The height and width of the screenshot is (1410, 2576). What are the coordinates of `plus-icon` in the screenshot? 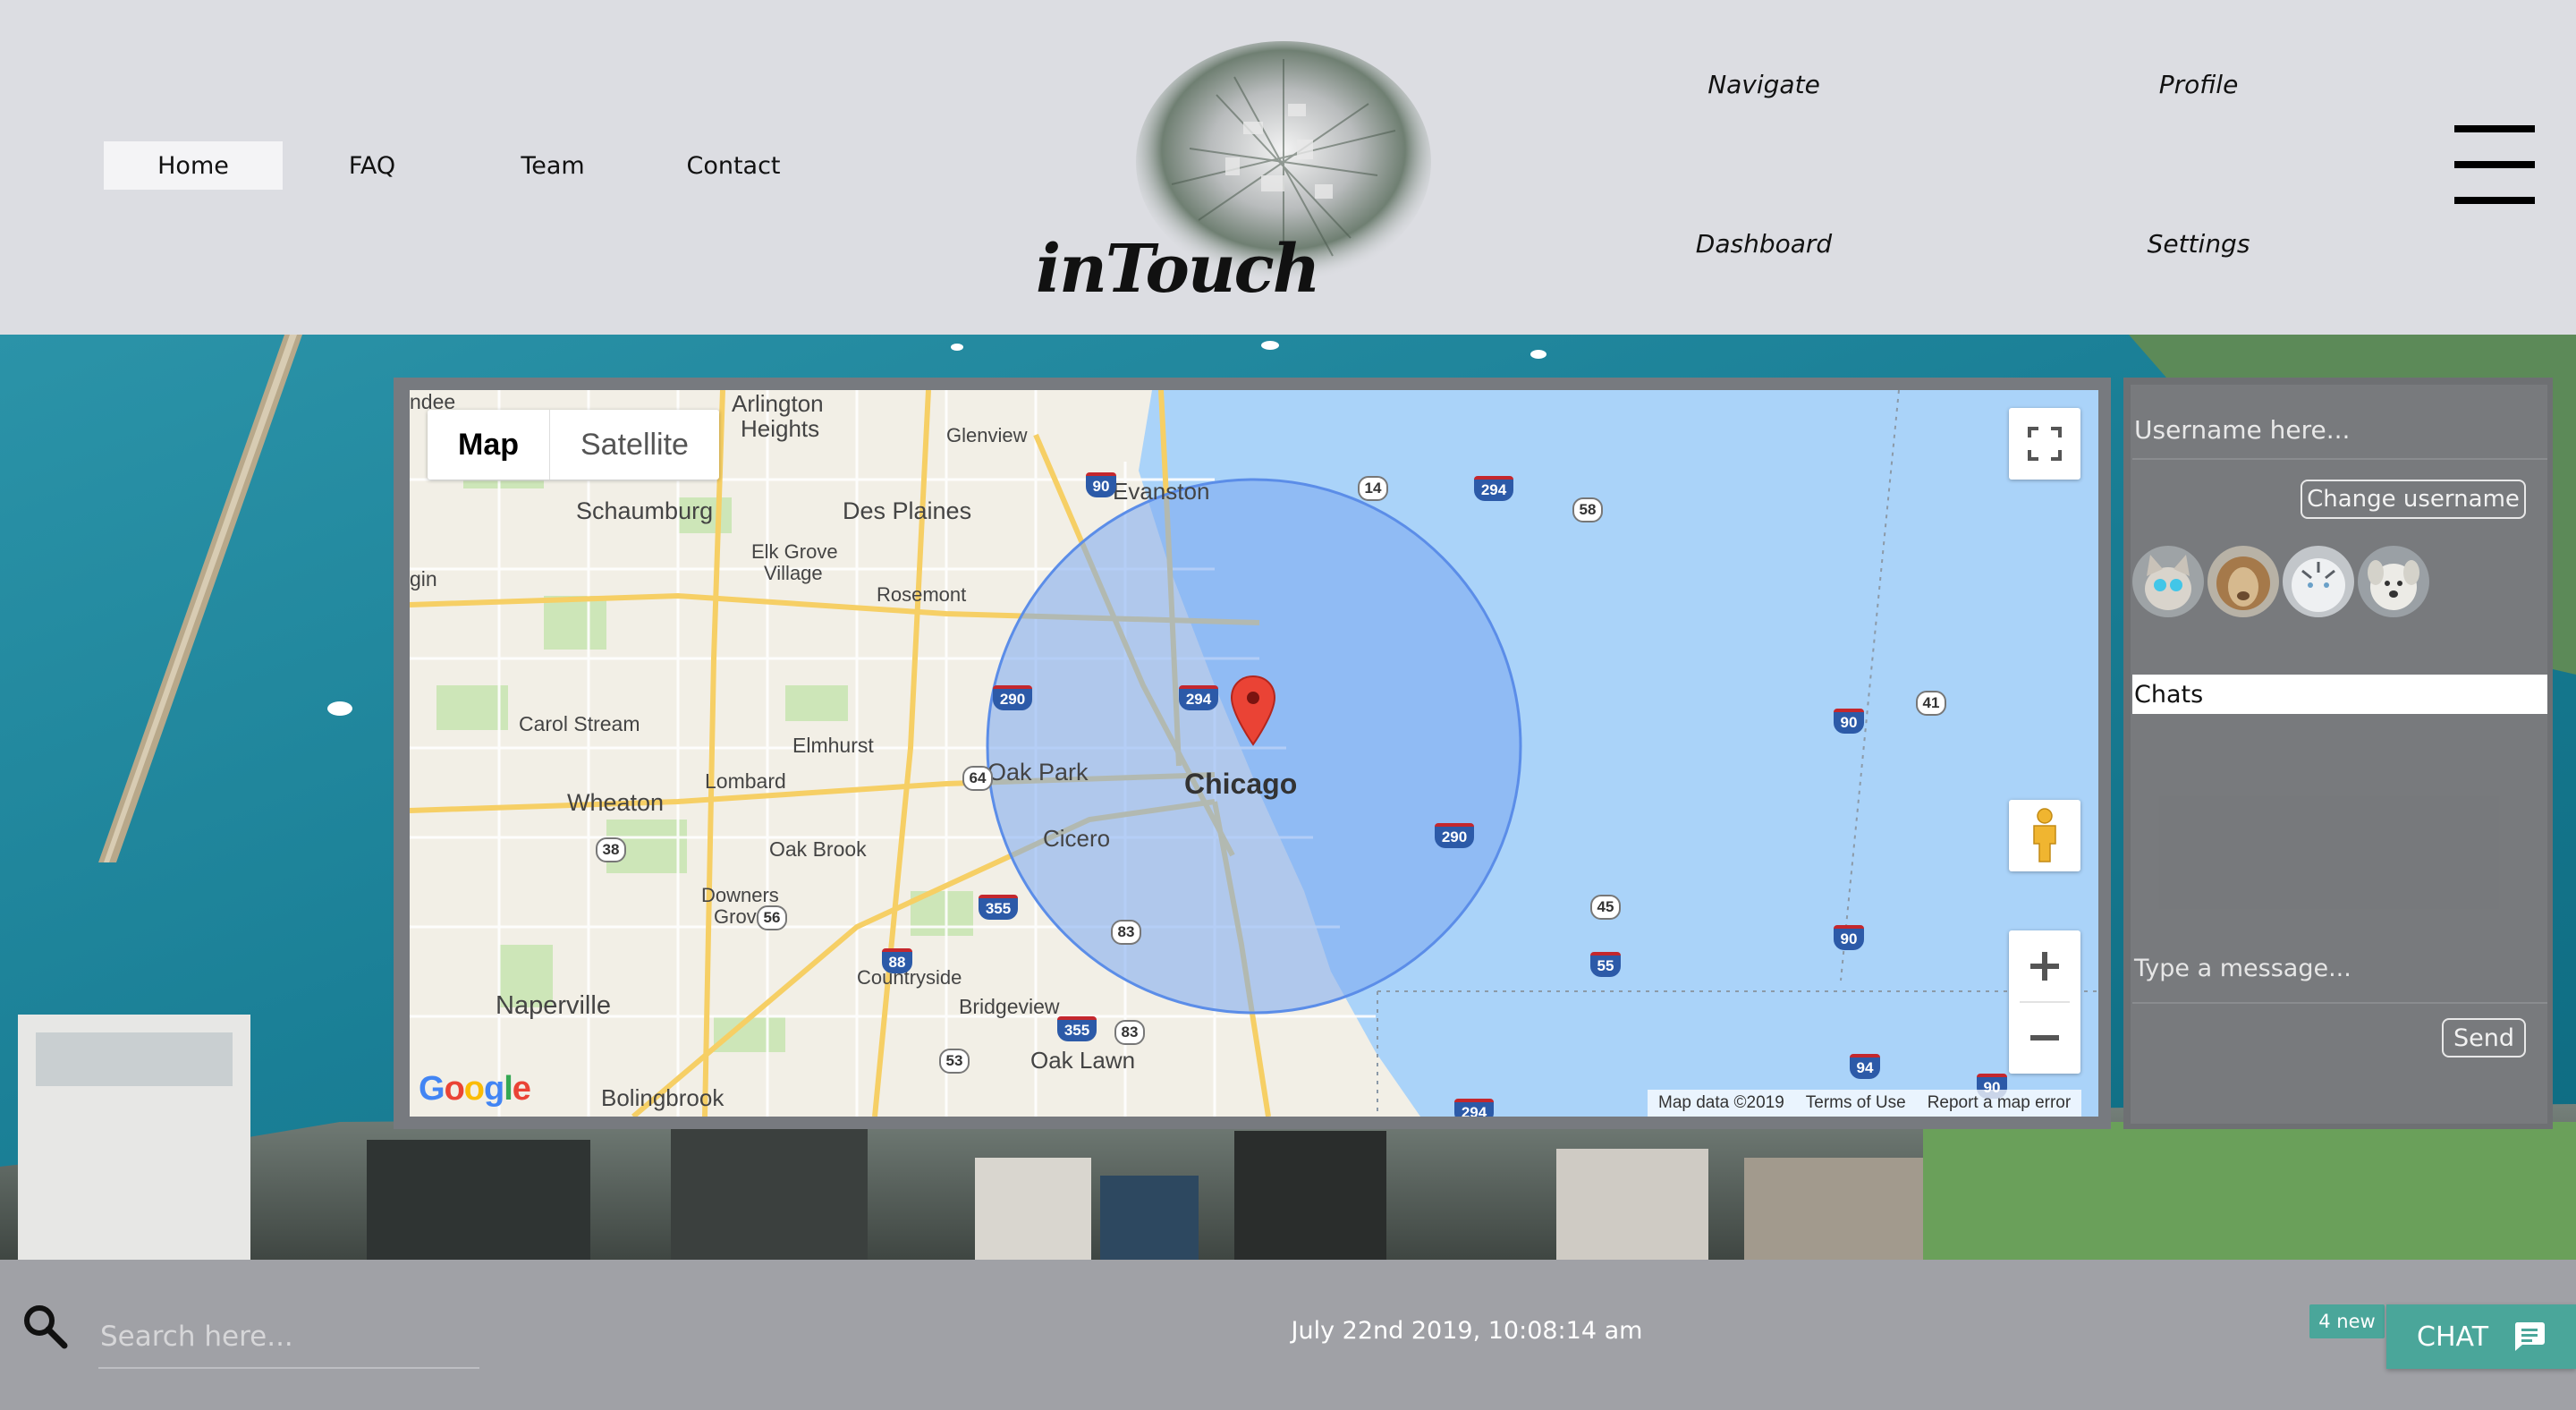 It's located at (2044, 967).